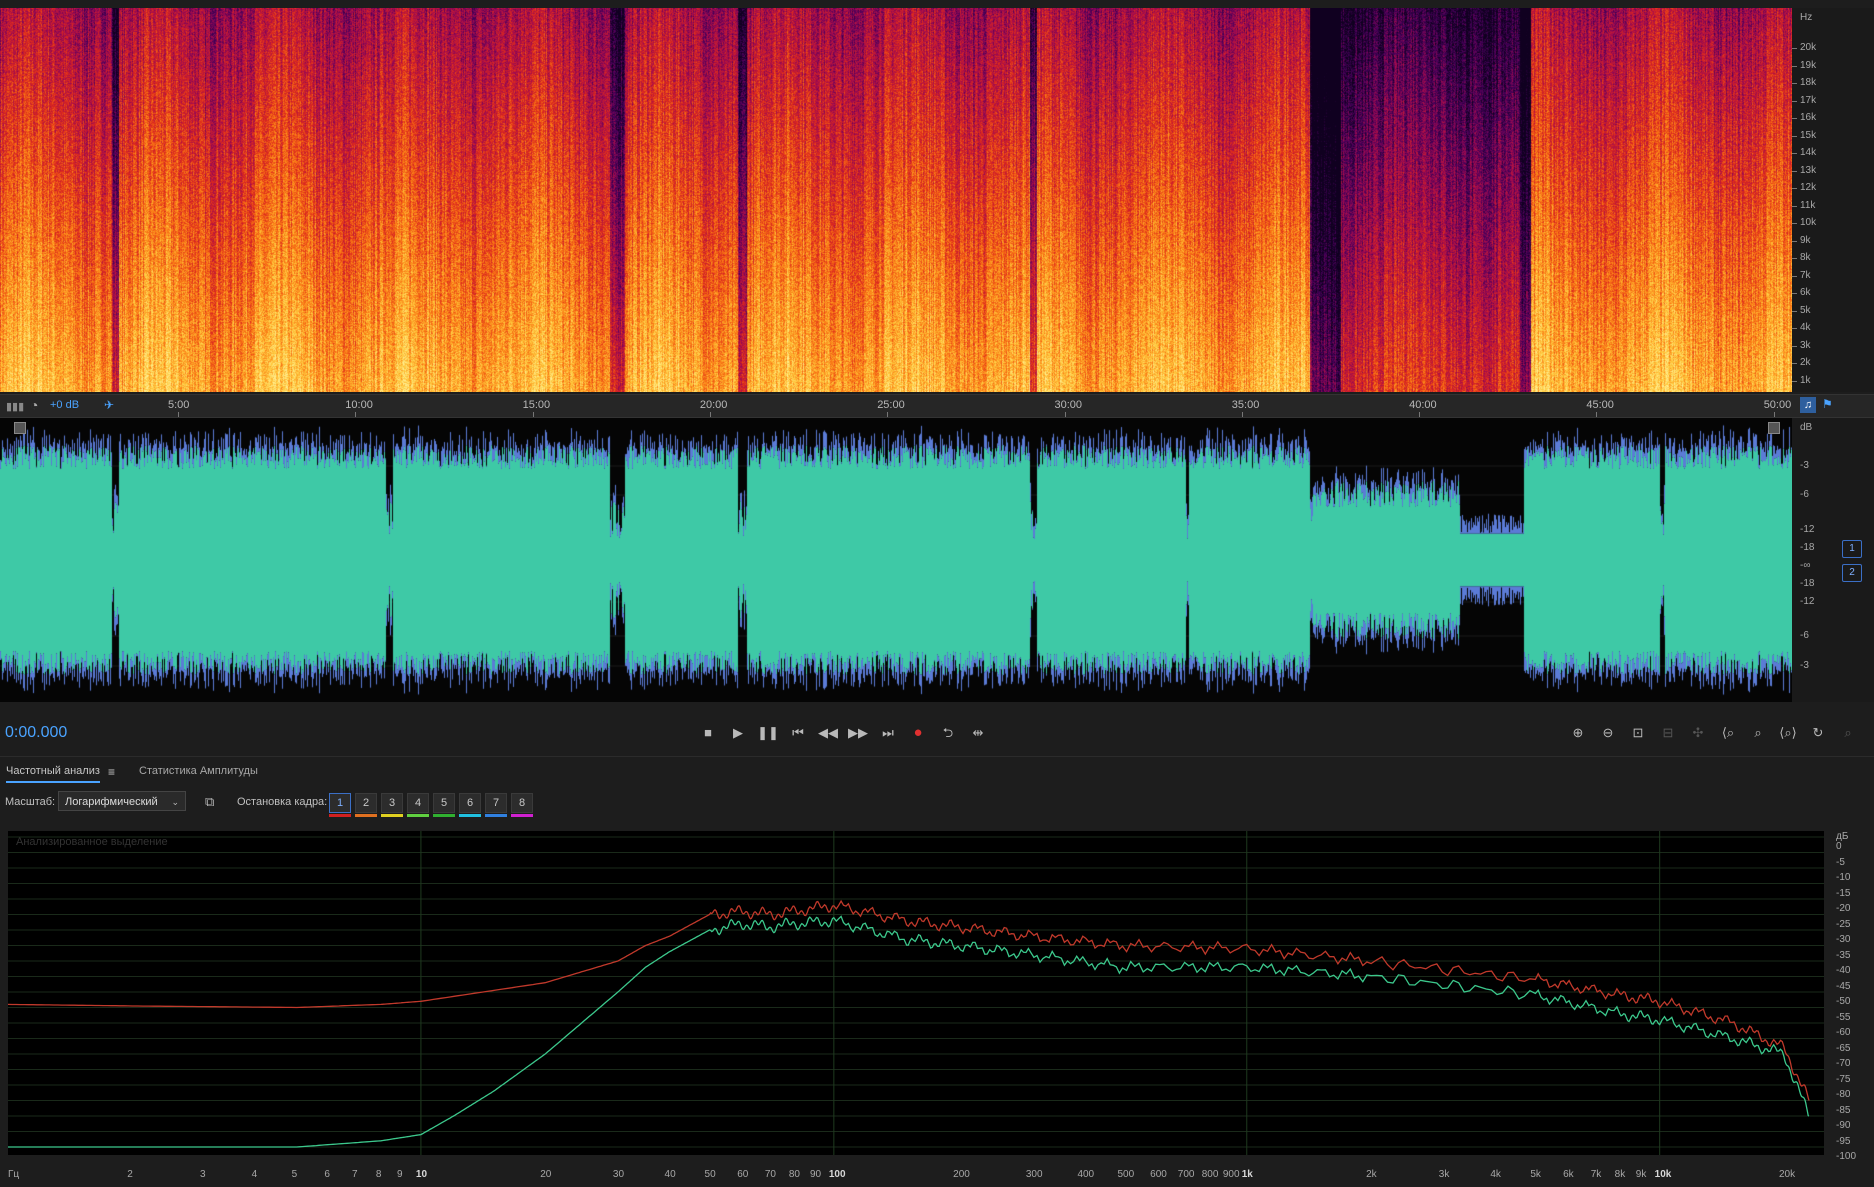  Describe the element at coordinates (109, 405) in the screenshot. I see `pin-icon: ✈` at that location.